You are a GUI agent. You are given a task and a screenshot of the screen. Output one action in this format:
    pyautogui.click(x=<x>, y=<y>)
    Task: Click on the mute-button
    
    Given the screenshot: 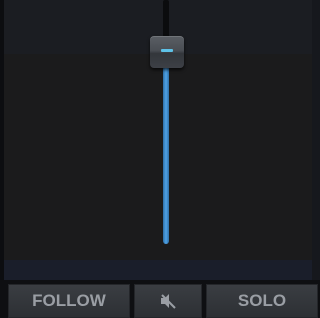 What is the action you would take?
    pyautogui.click(x=168, y=301)
    